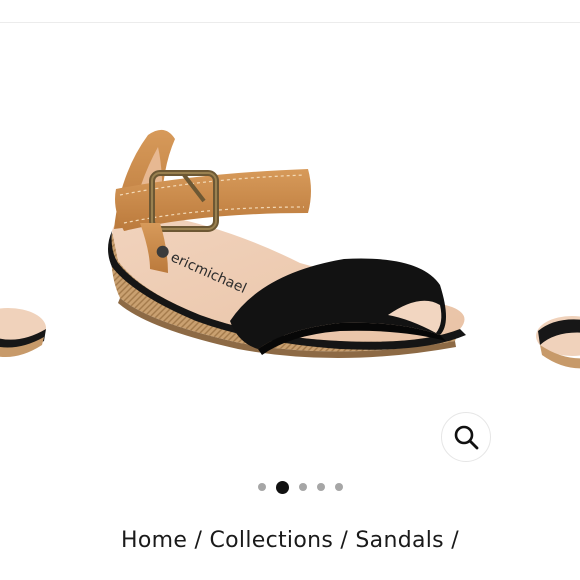 The height and width of the screenshot is (580, 580). I want to click on breadcrumb: Home / Collections / Sandals /, so click(290, 540).